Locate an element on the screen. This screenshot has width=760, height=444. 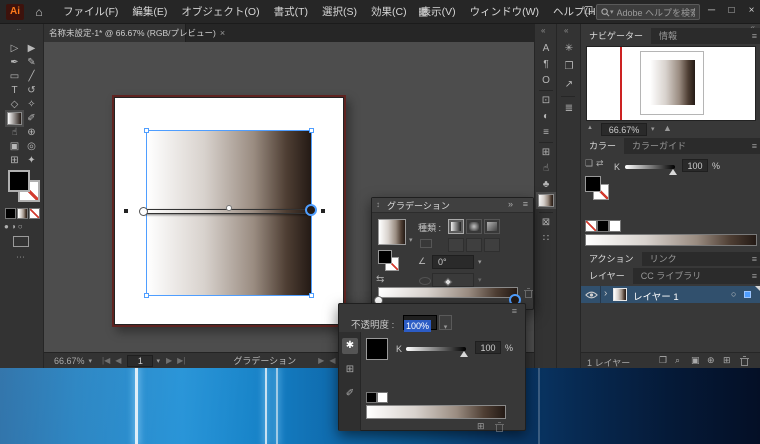
gradient-midpoint is located at coordinates (229, 208).